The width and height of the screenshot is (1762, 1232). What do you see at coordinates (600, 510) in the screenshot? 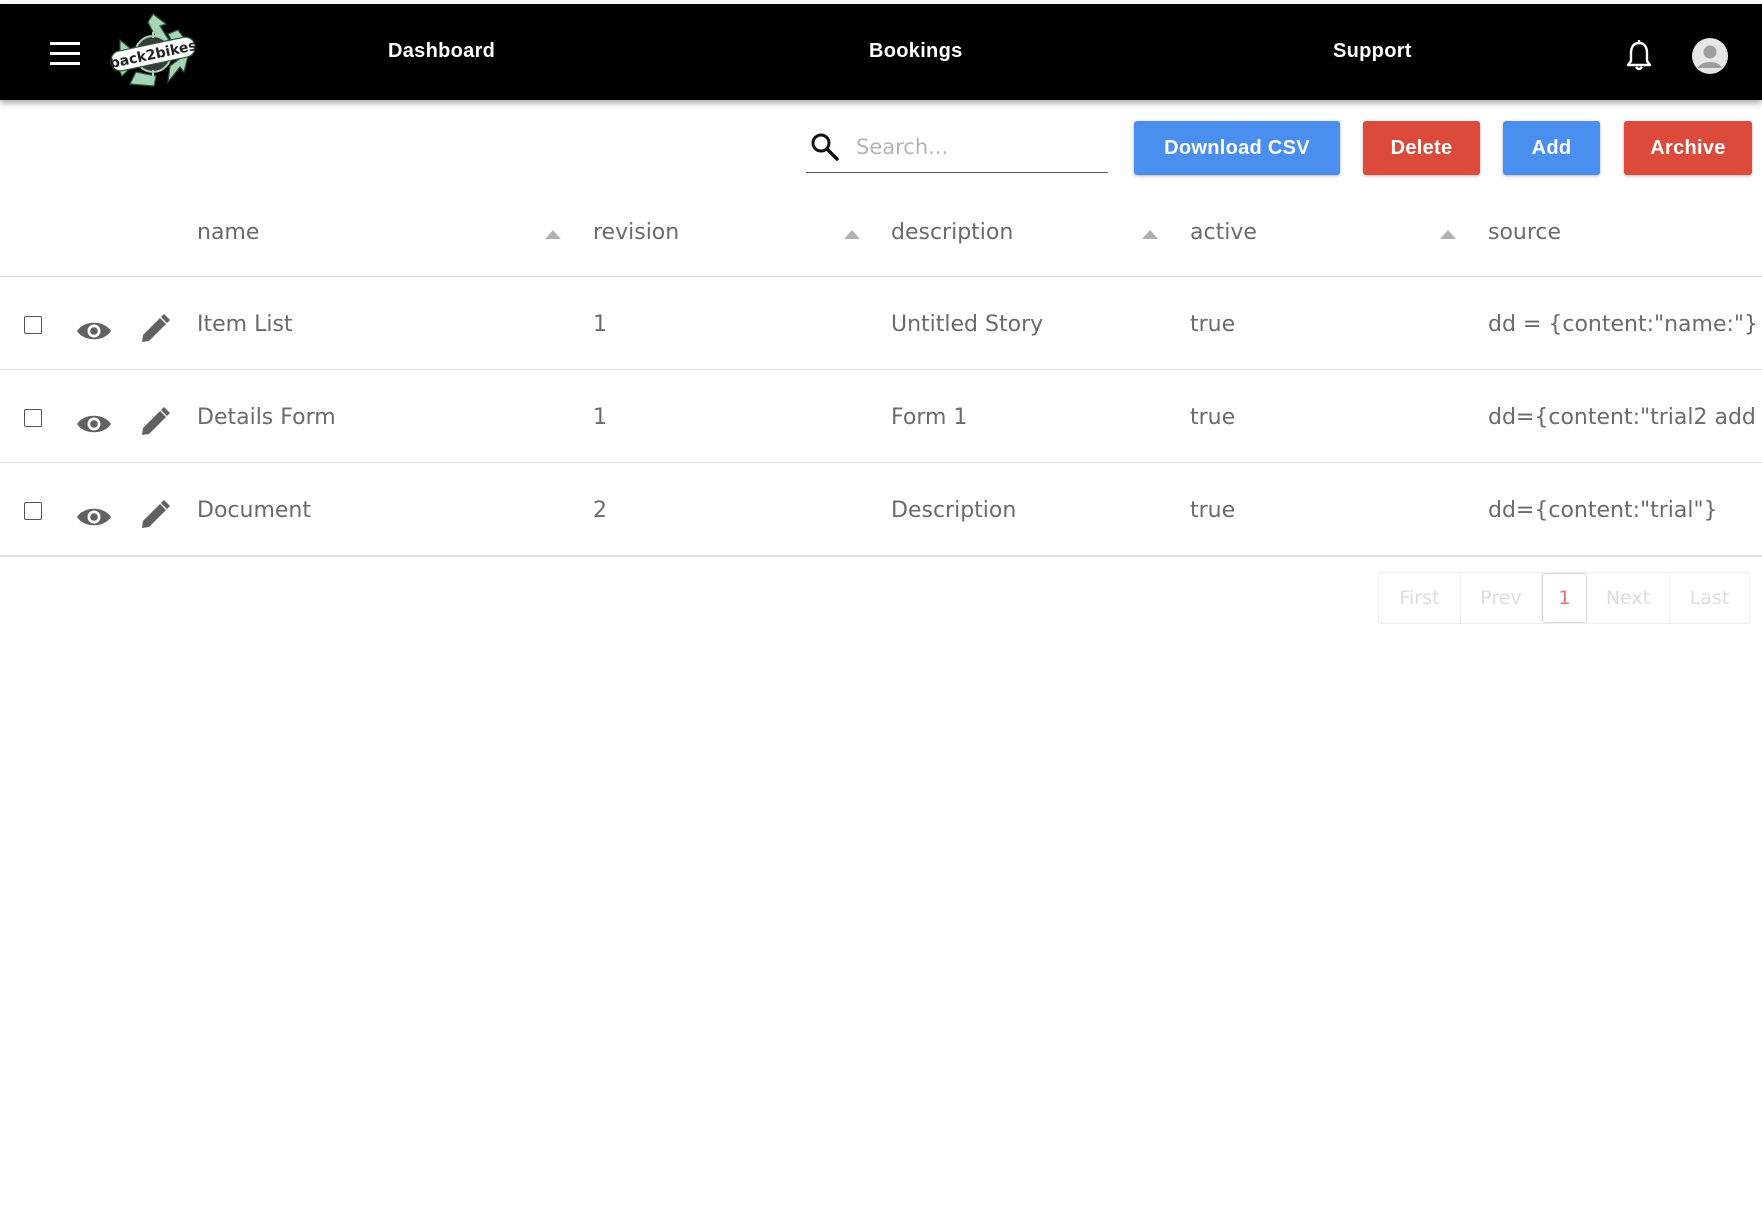
I see `cell-revision: 2` at bounding box center [600, 510].